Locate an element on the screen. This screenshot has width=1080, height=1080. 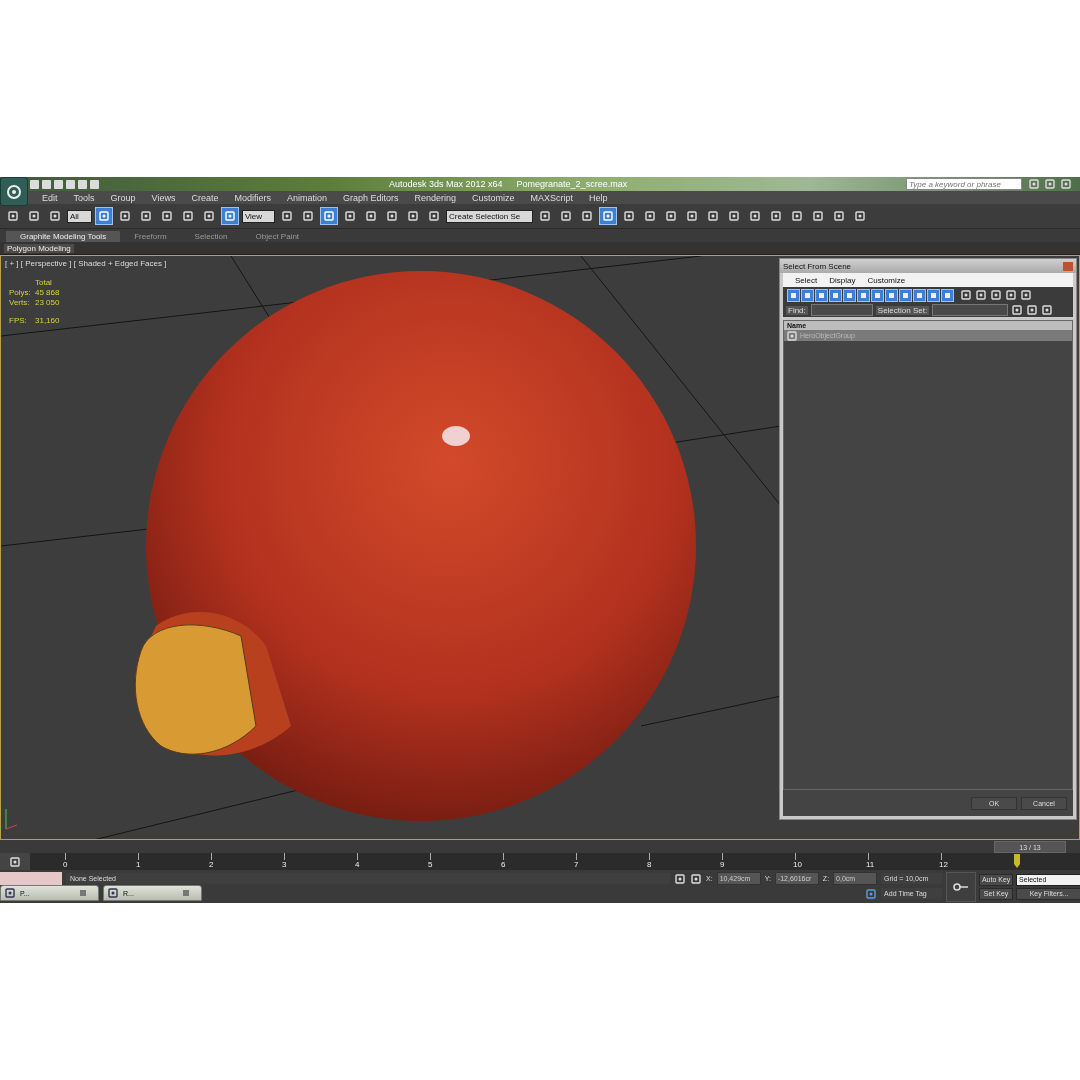
app-logo is located at coordinates (14, 191).